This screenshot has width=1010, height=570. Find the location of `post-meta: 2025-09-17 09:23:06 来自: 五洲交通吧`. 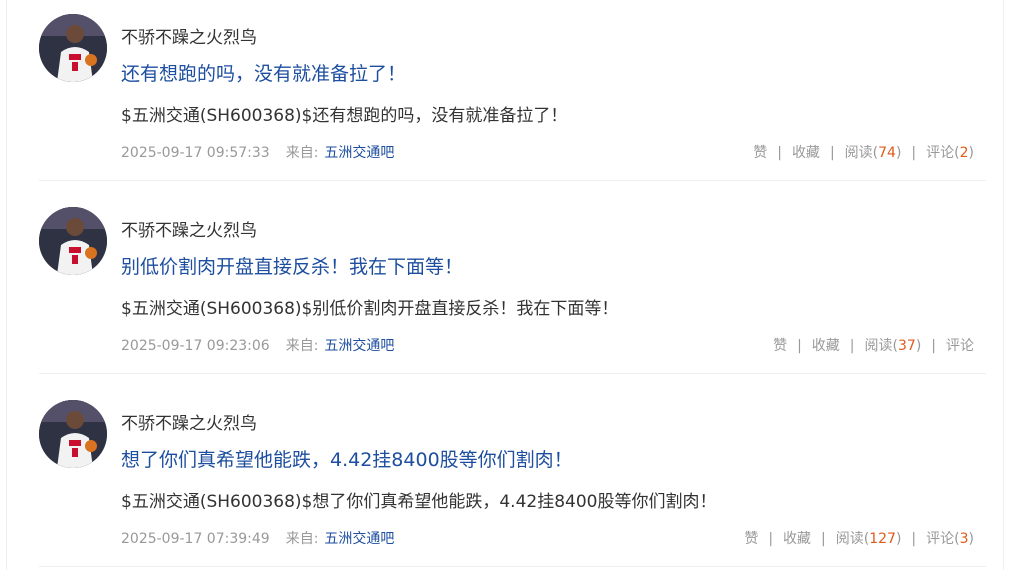

post-meta: 2025-09-17 09:23:06 来自: 五洲交通吧 is located at coordinates (257, 346).